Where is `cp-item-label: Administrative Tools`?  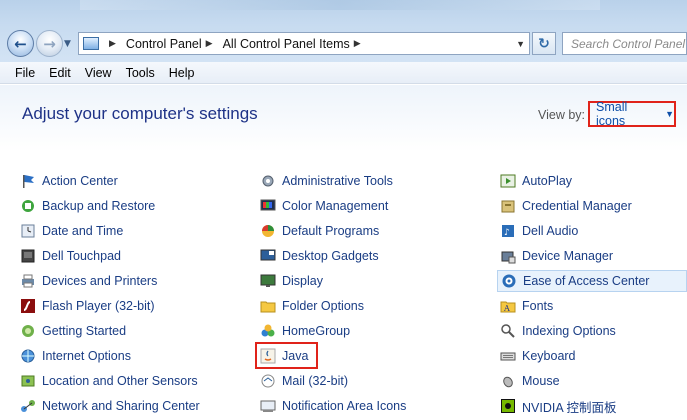 cp-item-label: Administrative Tools is located at coordinates (337, 181).